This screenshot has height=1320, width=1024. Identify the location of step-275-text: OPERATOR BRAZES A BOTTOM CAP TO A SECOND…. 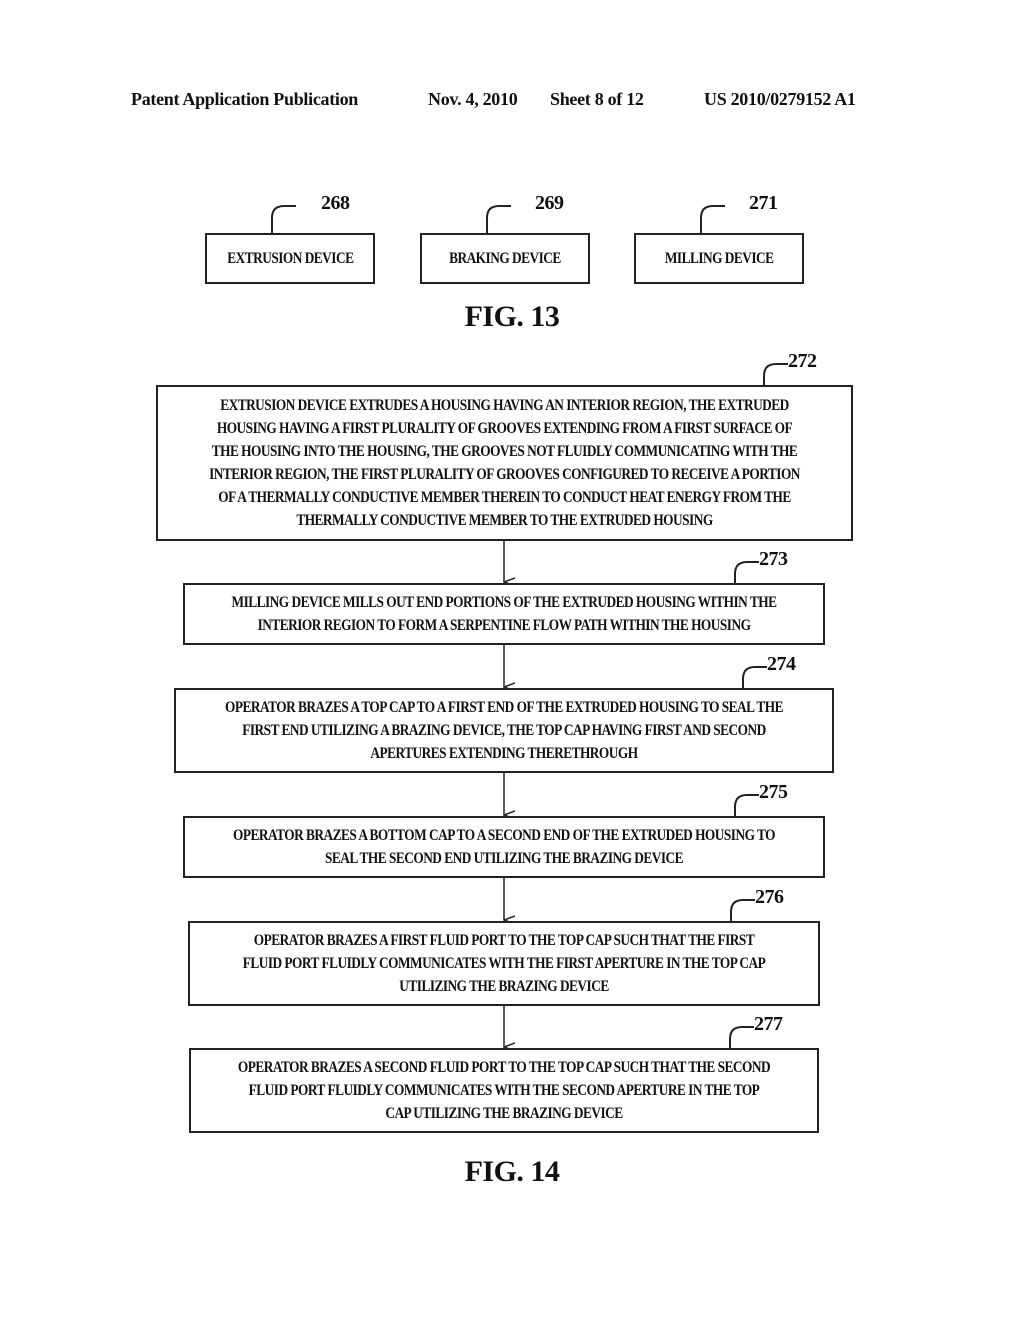
(504, 847).